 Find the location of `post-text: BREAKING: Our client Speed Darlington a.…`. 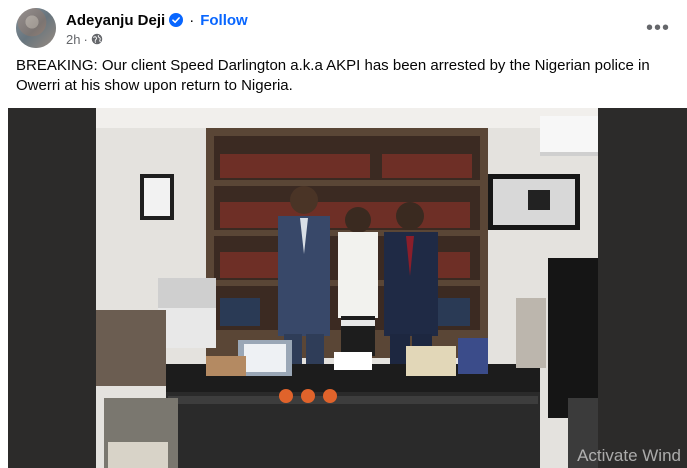

post-text: BREAKING: Our client Speed Darlington a.… is located at coordinates (341, 76).